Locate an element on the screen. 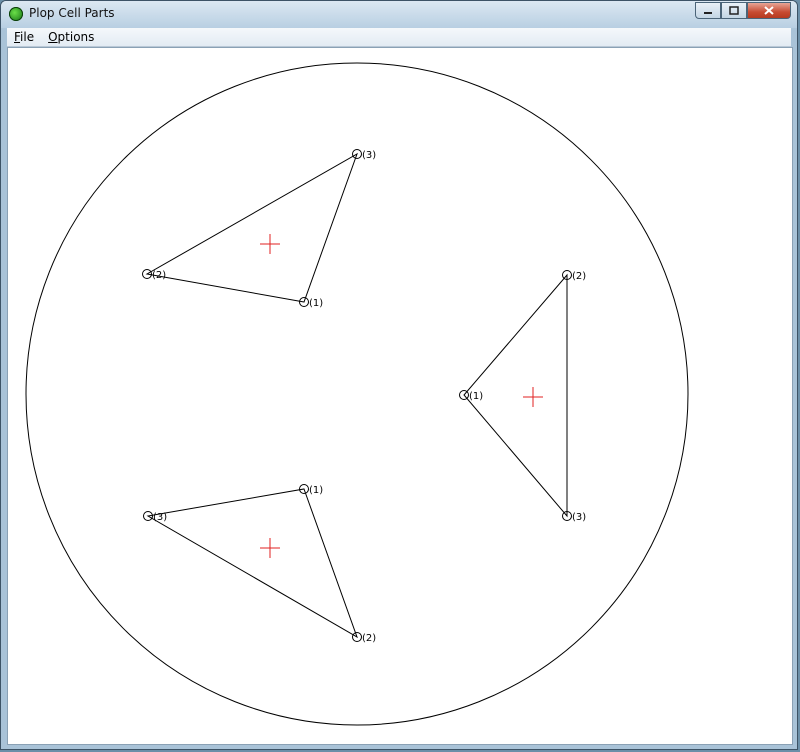  menu-options: Options is located at coordinates (71, 37).